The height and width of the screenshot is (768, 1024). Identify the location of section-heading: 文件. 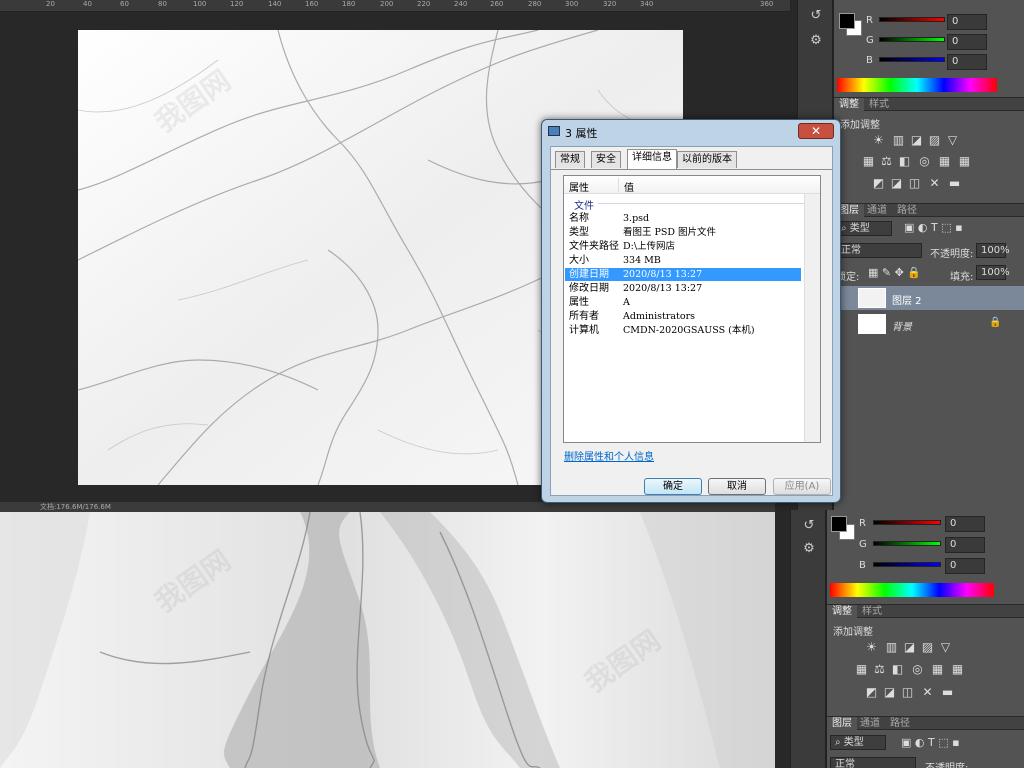
(584, 206).